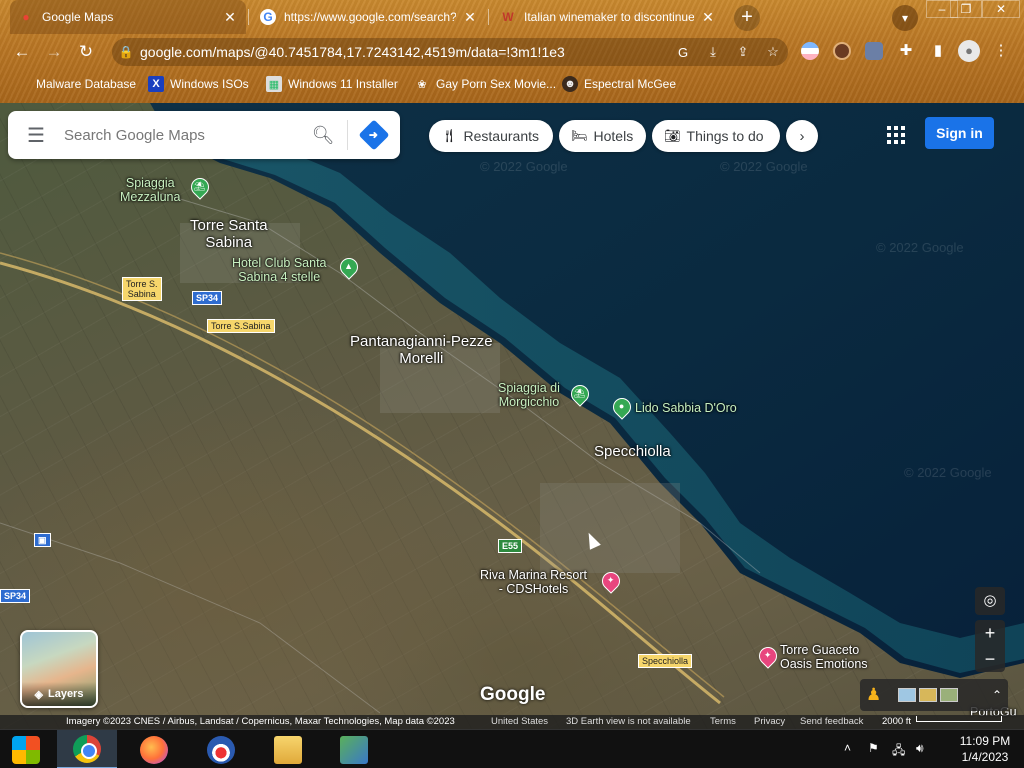  What do you see at coordinates (608, 17) in the screenshot?
I see `tab-news-article: W Italian winemaker to discontinue ✕` at bounding box center [608, 17].